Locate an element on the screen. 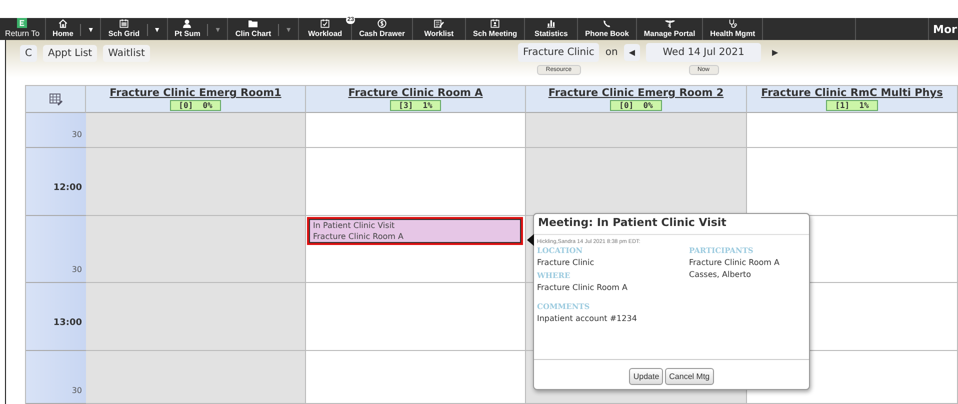 This screenshot has height=404, width=958. previous-button: ◀ is located at coordinates (632, 52).